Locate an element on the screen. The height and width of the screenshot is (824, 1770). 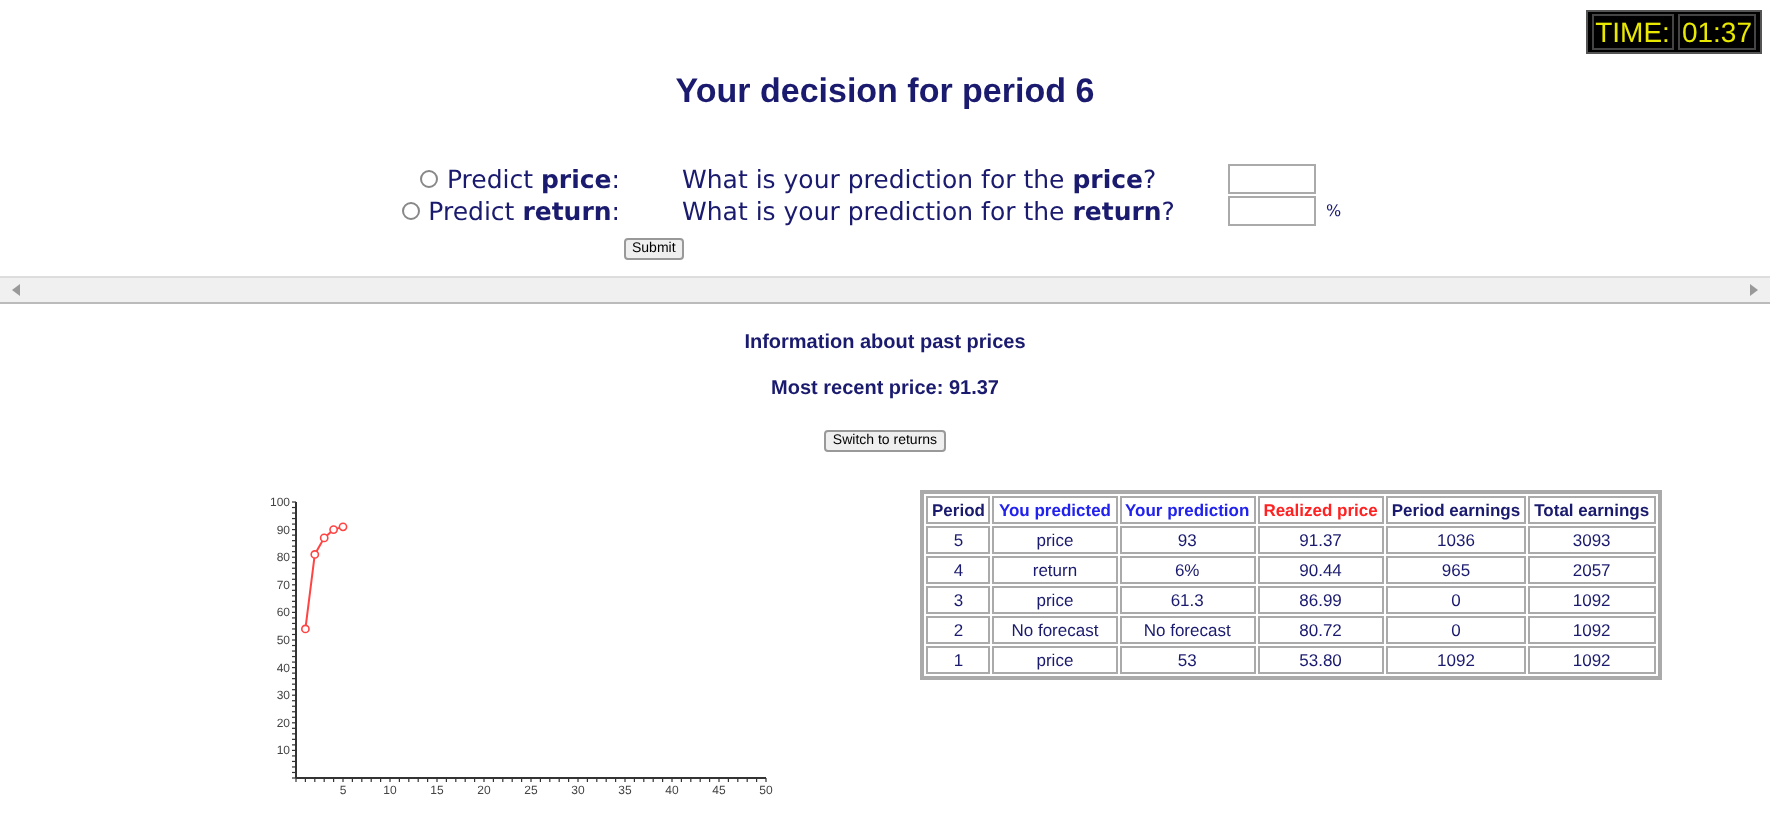
table-cell: 1036 is located at coordinates (1456, 540).